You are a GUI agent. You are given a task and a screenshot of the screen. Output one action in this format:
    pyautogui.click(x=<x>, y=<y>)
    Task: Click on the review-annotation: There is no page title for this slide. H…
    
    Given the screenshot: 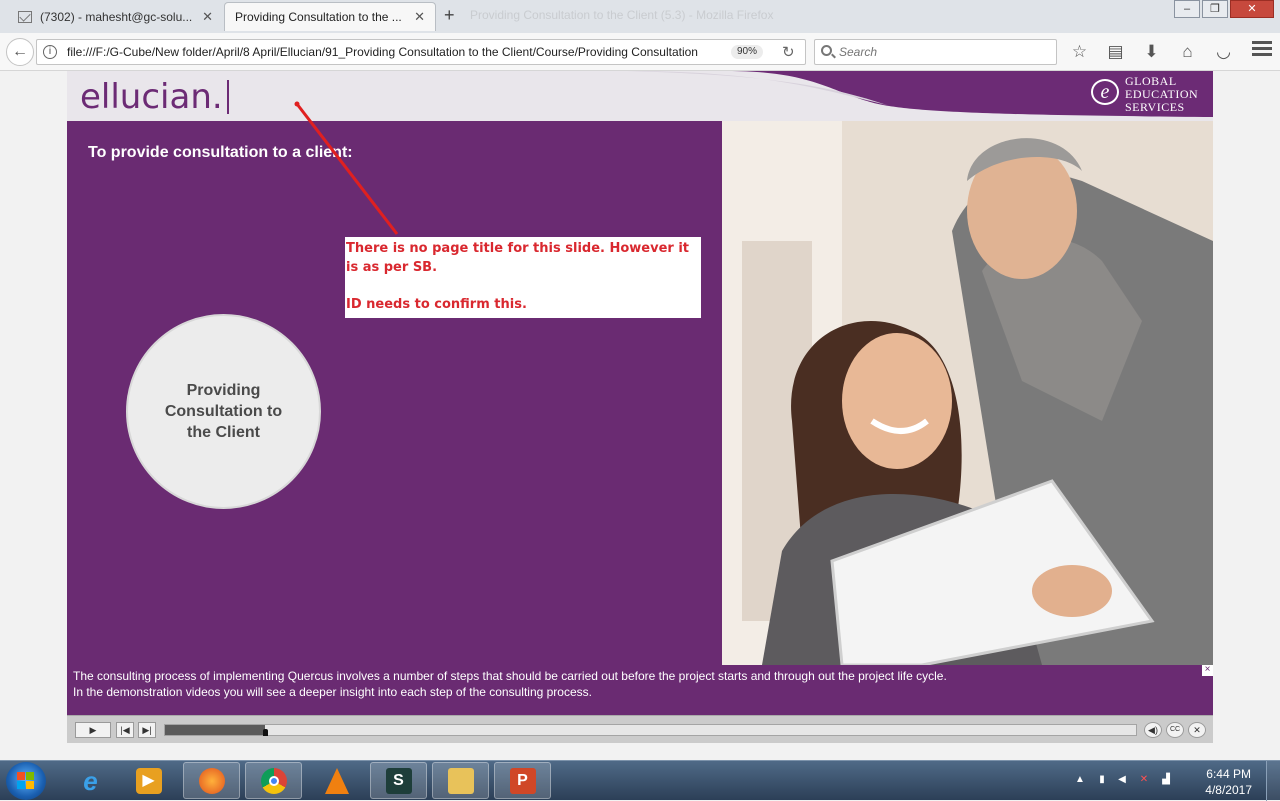 What is the action you would take?
    pyautogui.click(x=523, y=277)
    